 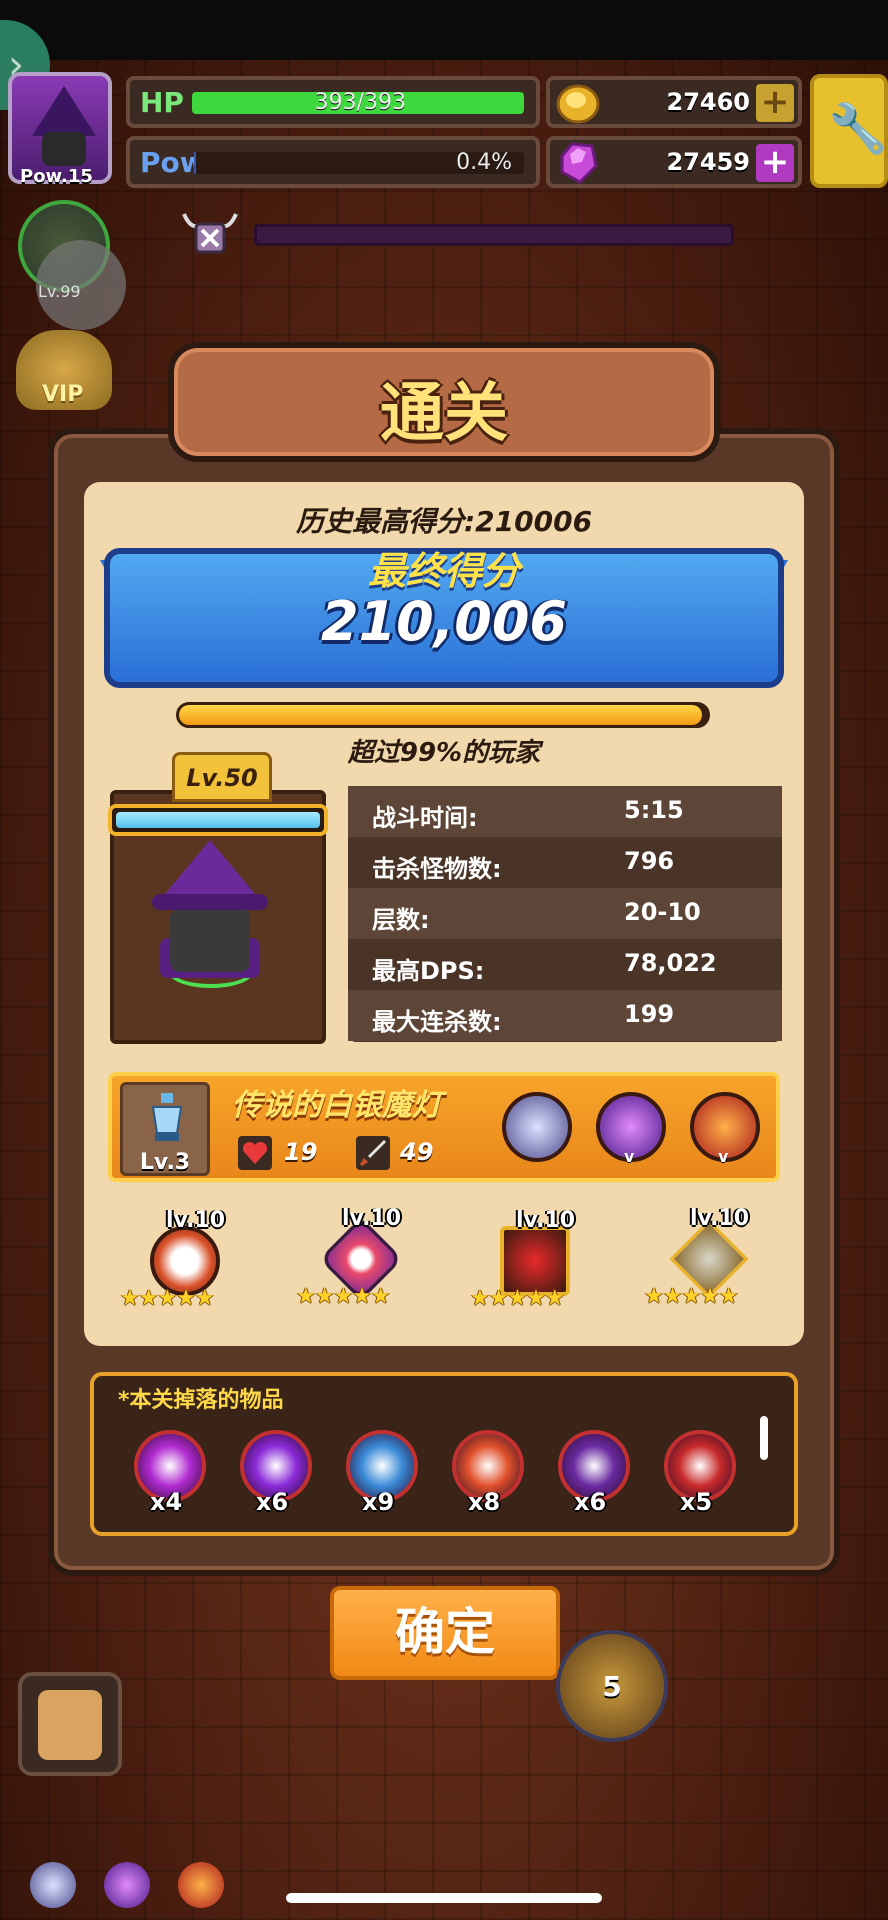 What do you see at coordinates (53, 1885) in the screenshot?
I see `mini-spear-skill-icon` at bounding box center [53, 1885].